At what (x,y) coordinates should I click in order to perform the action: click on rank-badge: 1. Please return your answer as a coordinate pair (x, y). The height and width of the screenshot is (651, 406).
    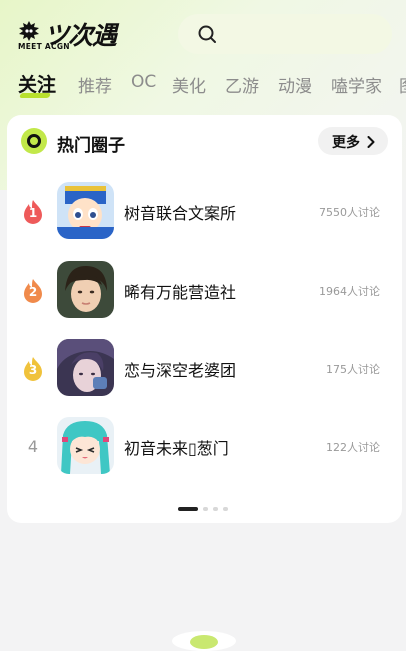
    Looking at the image, I should click on (33, 212).